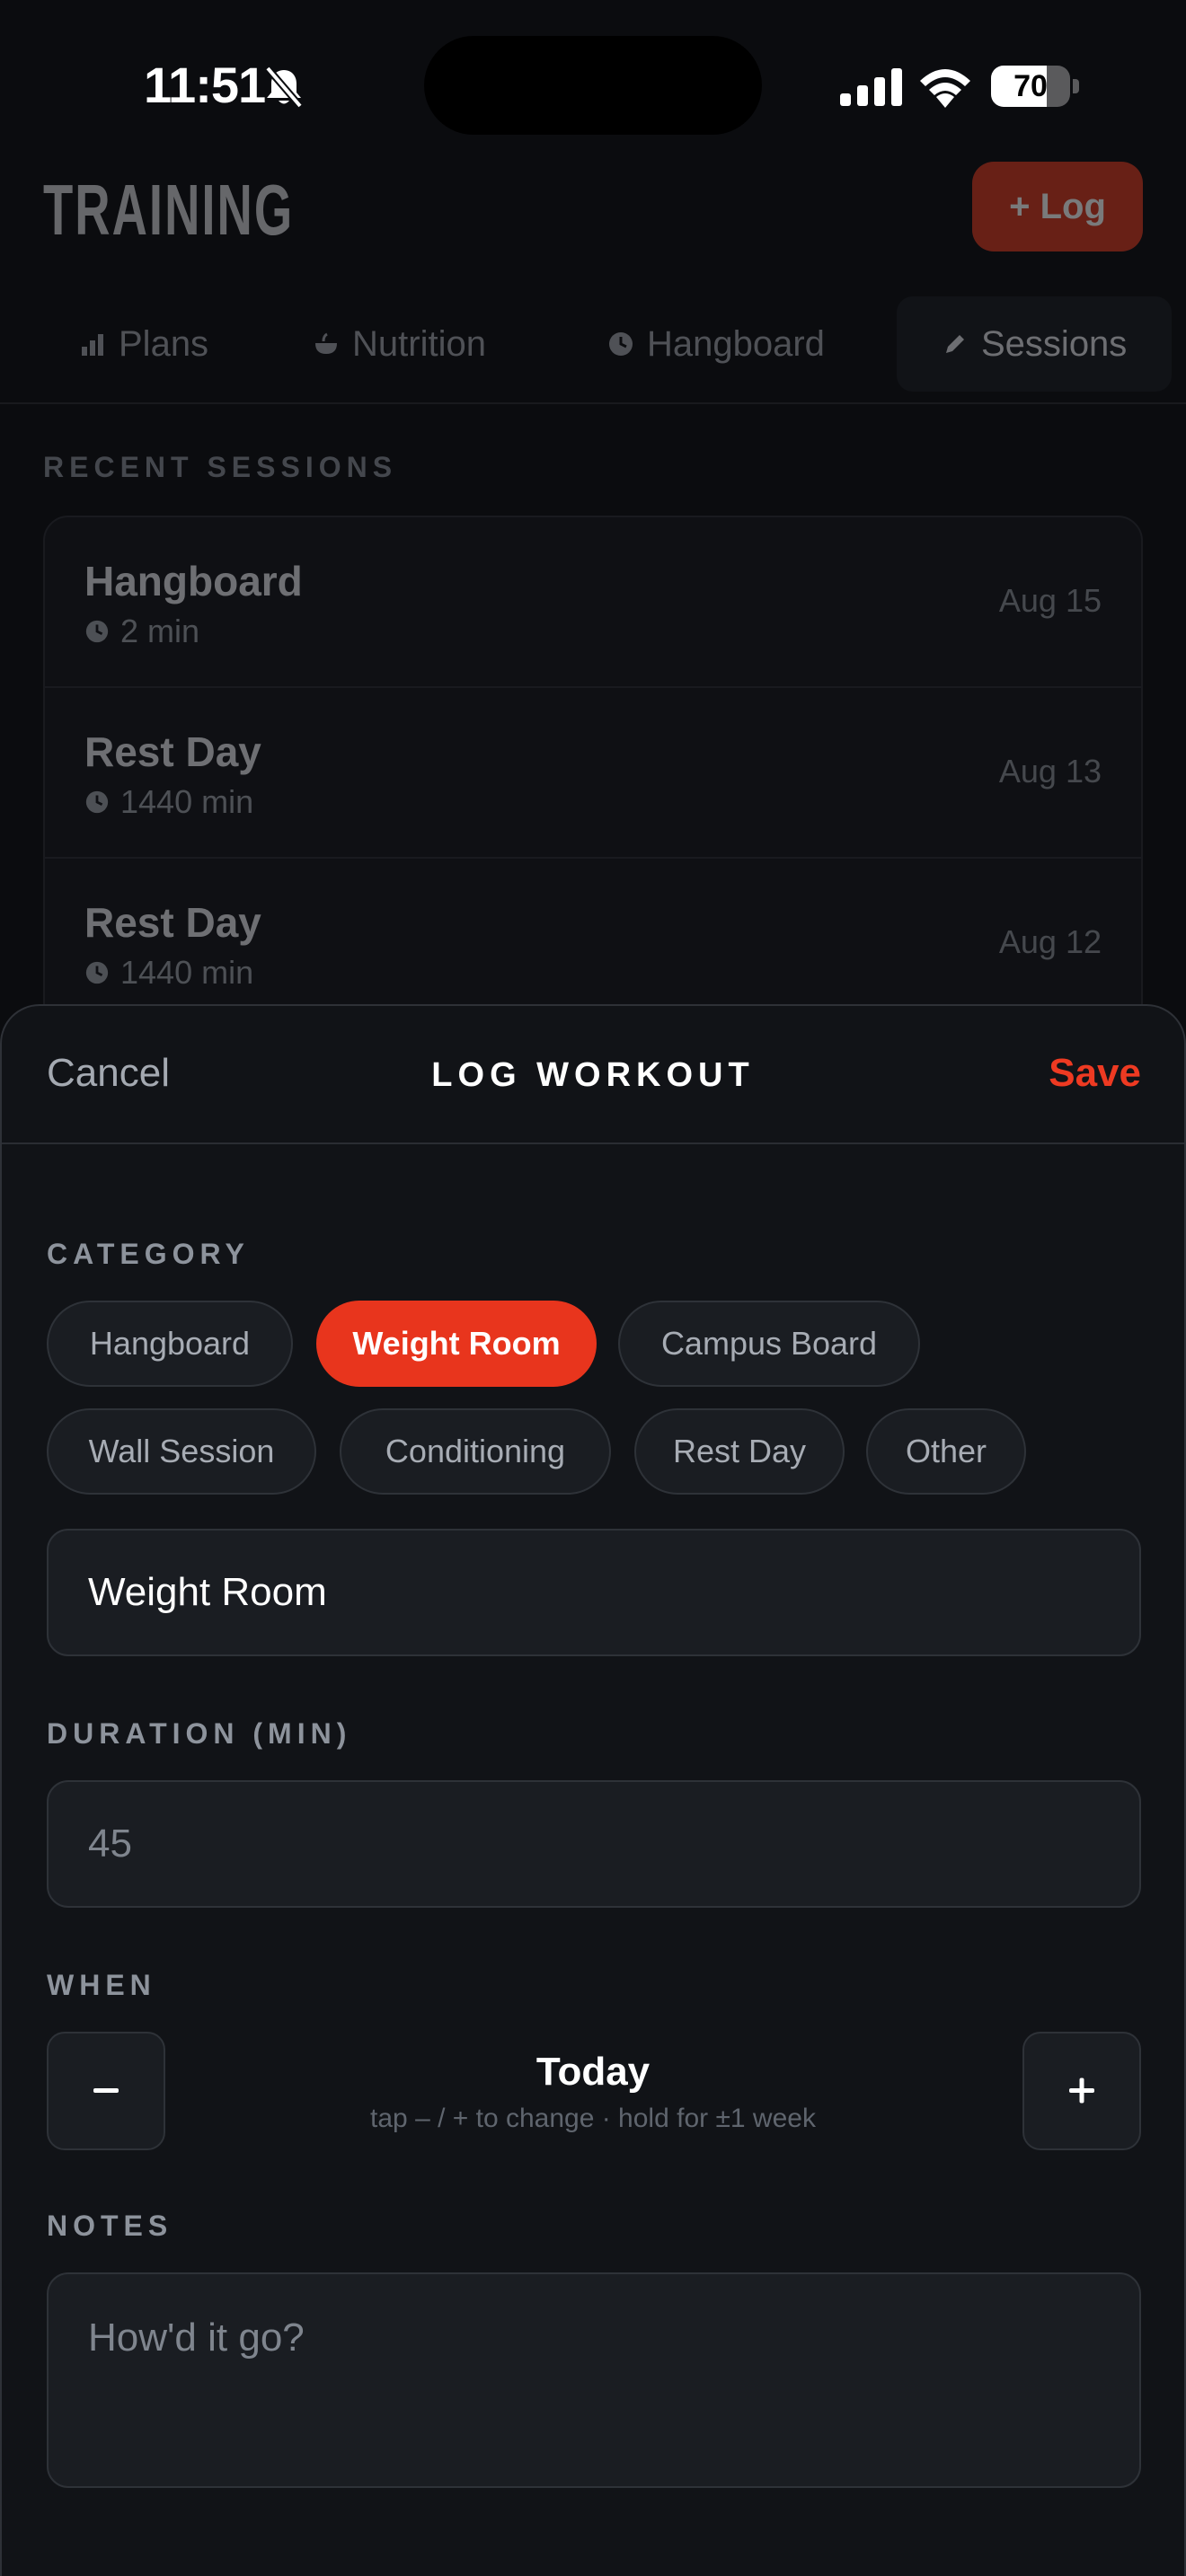 Image resolution: width=1186 pixels, height=2576 pixels. I want to click on recent-sessions-label: RECENT SESSIONS, so click(220, 467).